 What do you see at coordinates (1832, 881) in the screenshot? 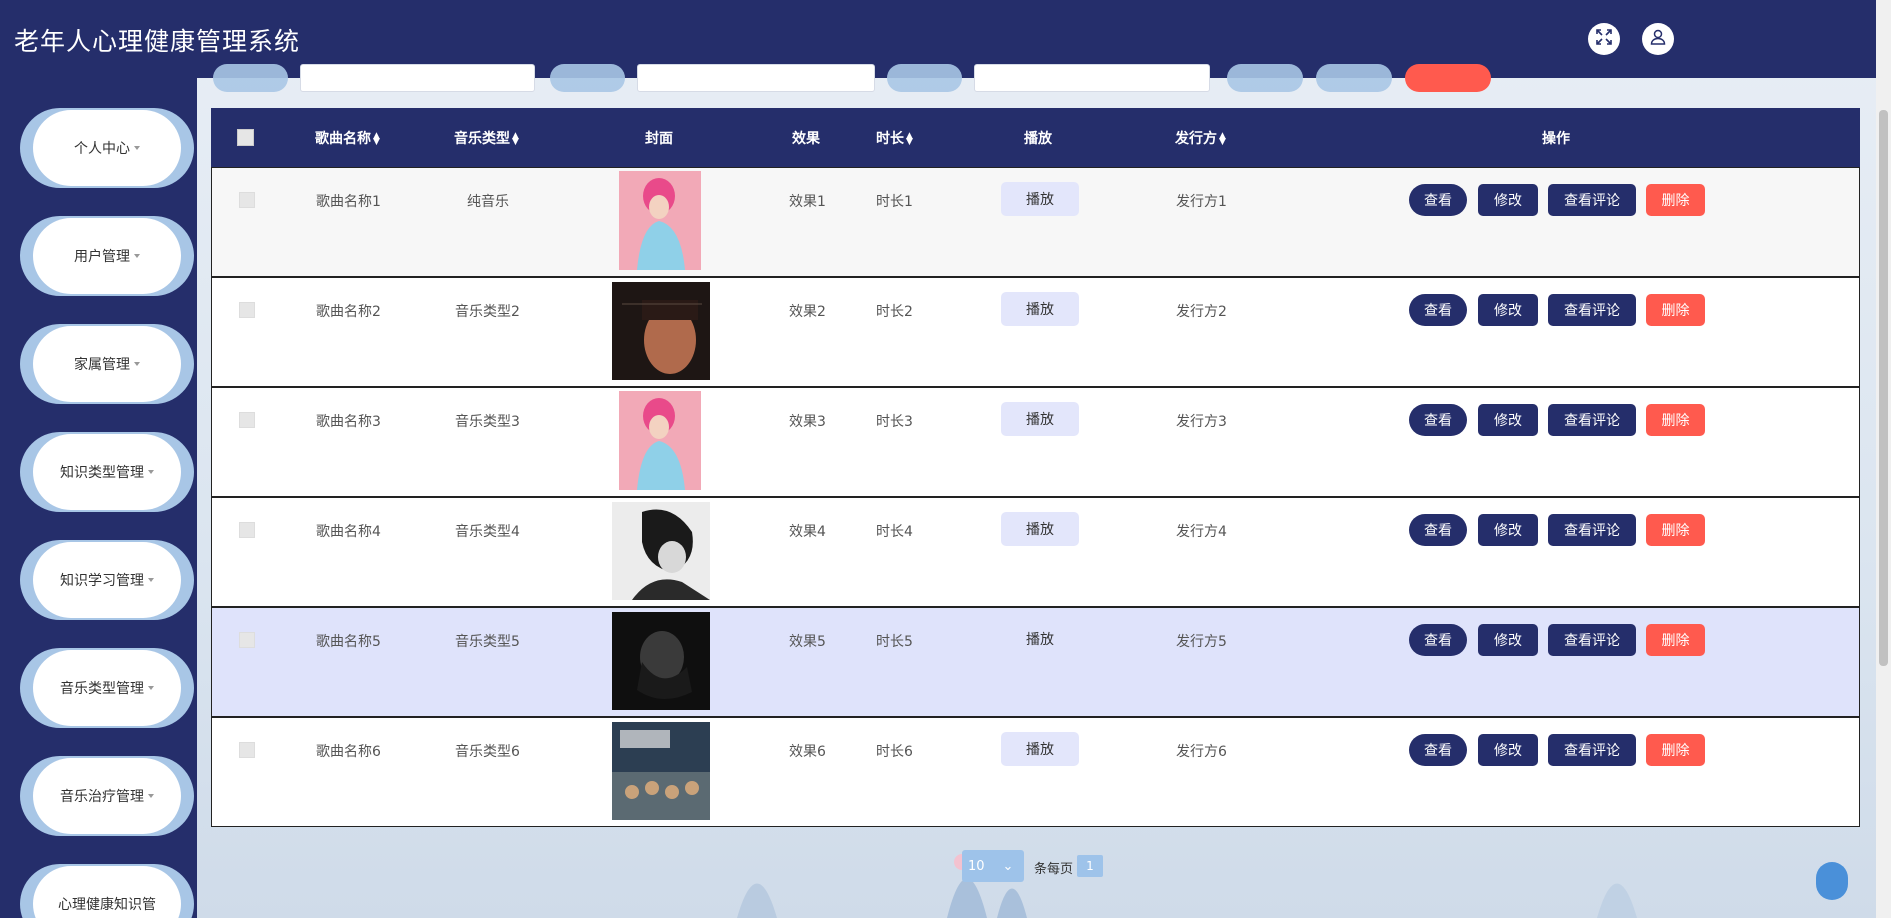
I see `chat-float-button` at bounding box center [1832, 881].